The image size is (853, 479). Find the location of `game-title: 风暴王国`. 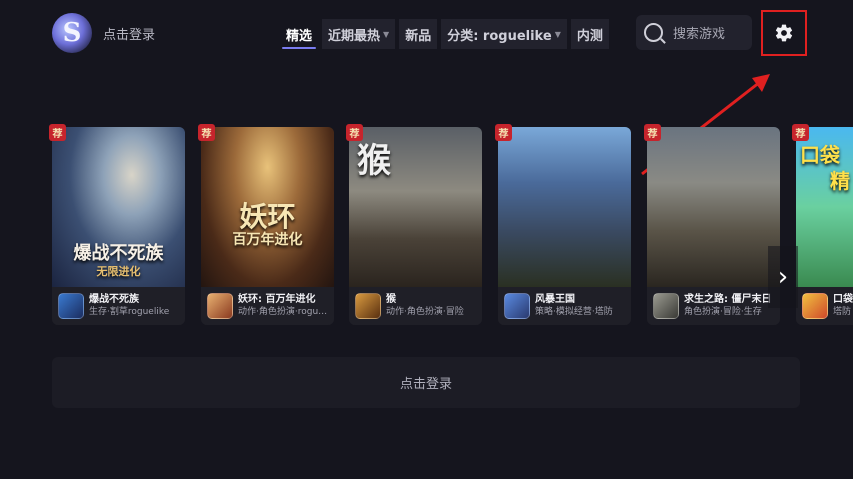

game-title: 风暴王国 is located at coordinates (555, 299).